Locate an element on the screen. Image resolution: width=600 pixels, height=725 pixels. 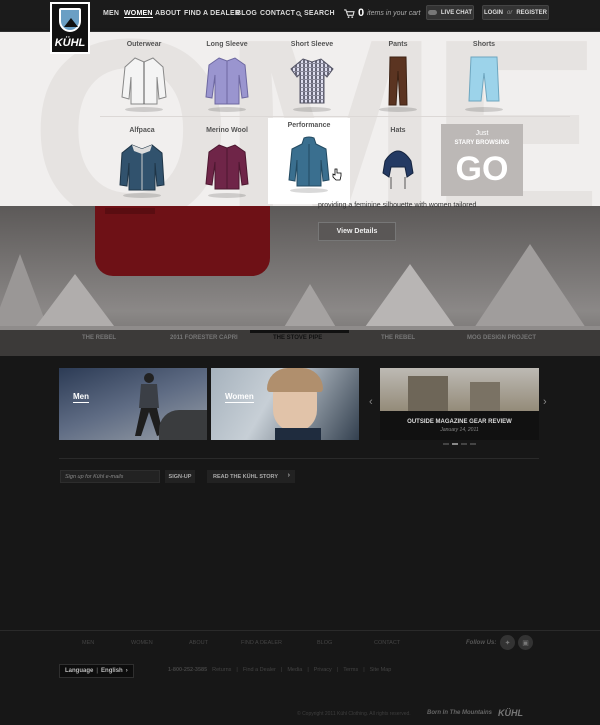
facebook-icon: ▣ is located at coordinates (525, 642).